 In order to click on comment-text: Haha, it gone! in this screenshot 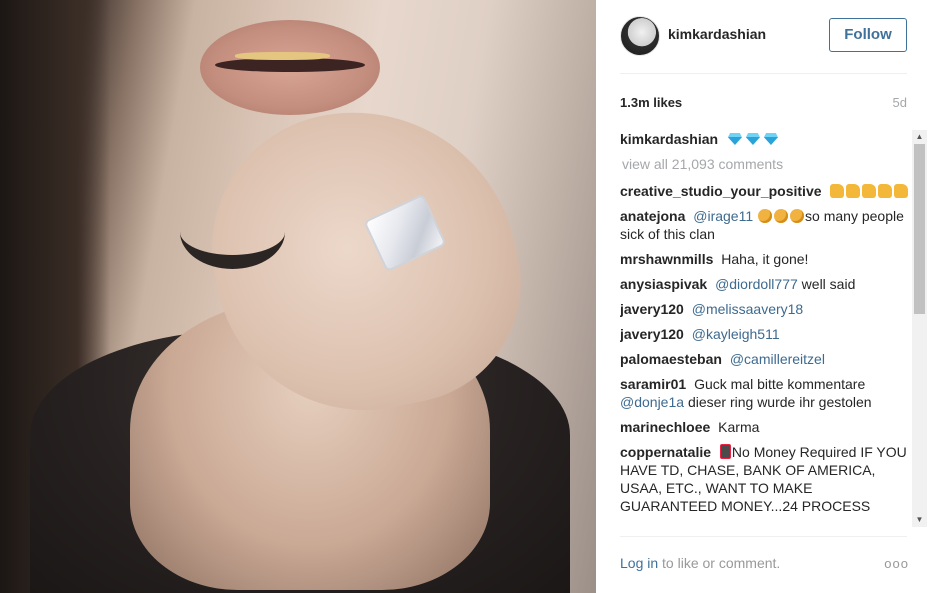, I will do `click(765, 259)`.